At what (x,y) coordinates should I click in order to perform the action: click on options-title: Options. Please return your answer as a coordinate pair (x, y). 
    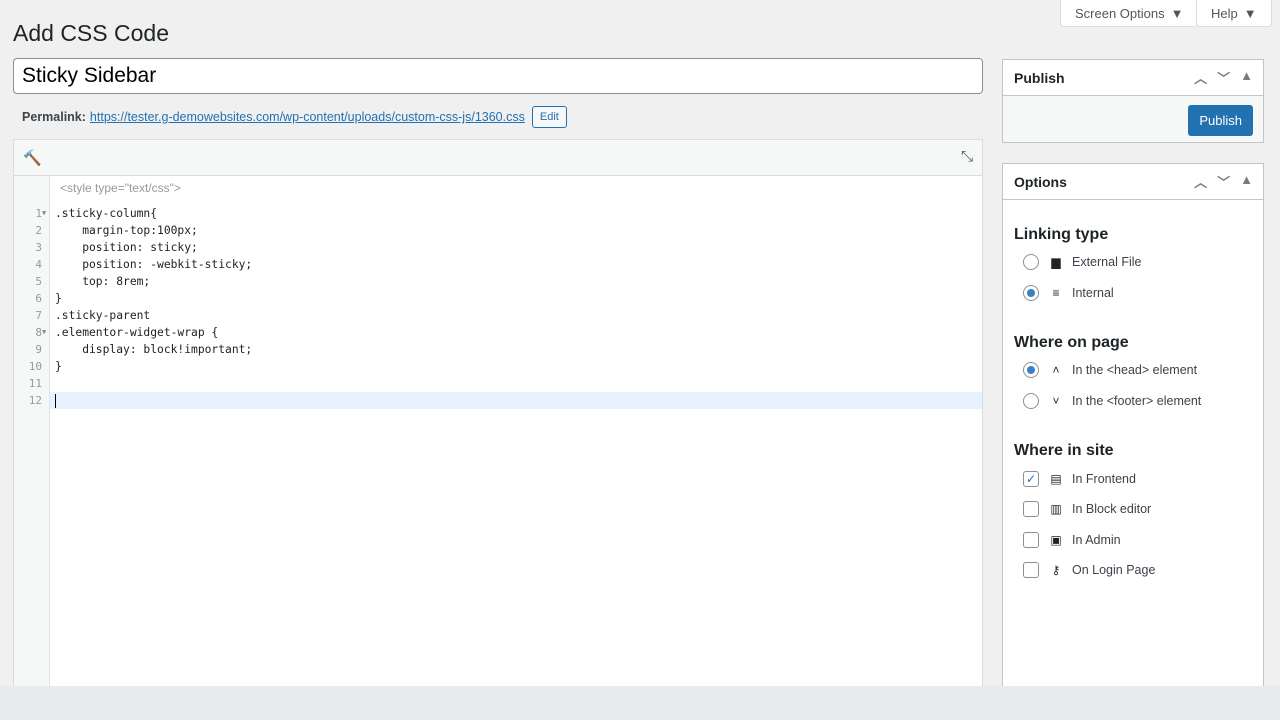
    Looking at the image, I should click on (1040, 182).